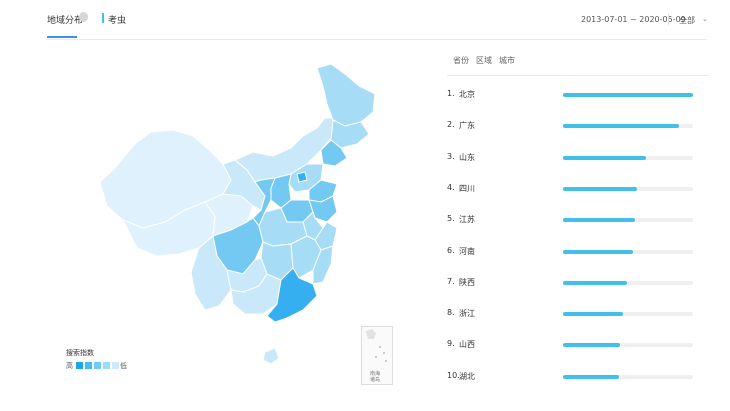  I want to click on keyword-label: 考虫, so click(117, 21).